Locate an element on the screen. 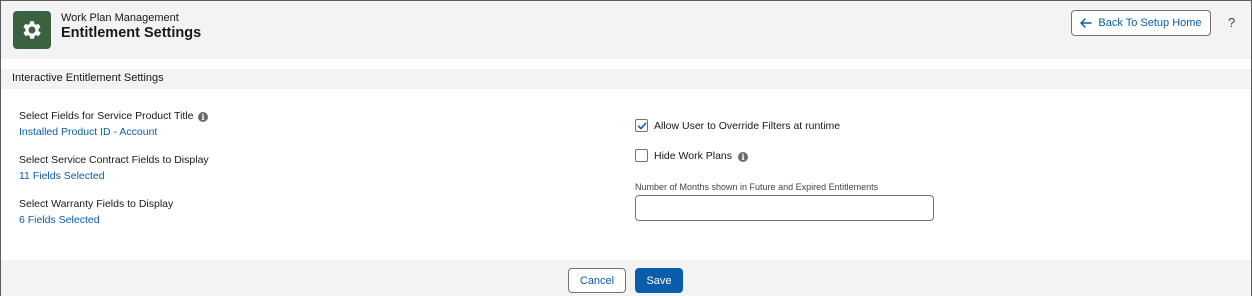 The height and width of the screenshot is (296, 1252). warranty-fields-label: Select Warranty Fields to Display is located at coordinates (96, 204).